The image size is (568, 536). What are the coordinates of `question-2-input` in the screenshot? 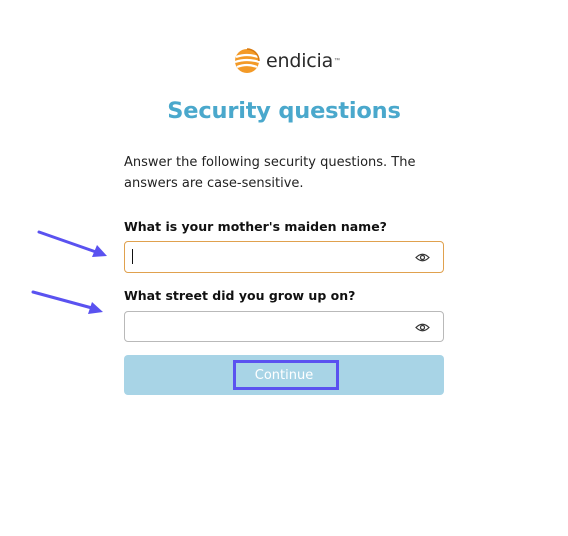 It's located at (268, 326).